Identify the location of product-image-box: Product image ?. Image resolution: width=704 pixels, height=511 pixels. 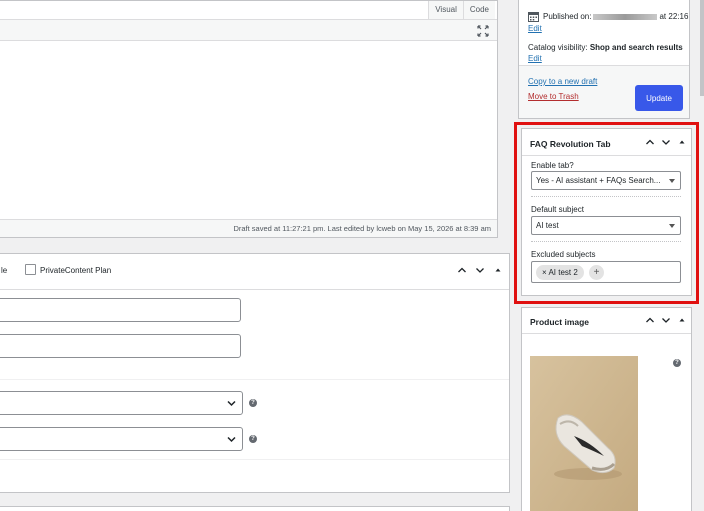
(606, 409).